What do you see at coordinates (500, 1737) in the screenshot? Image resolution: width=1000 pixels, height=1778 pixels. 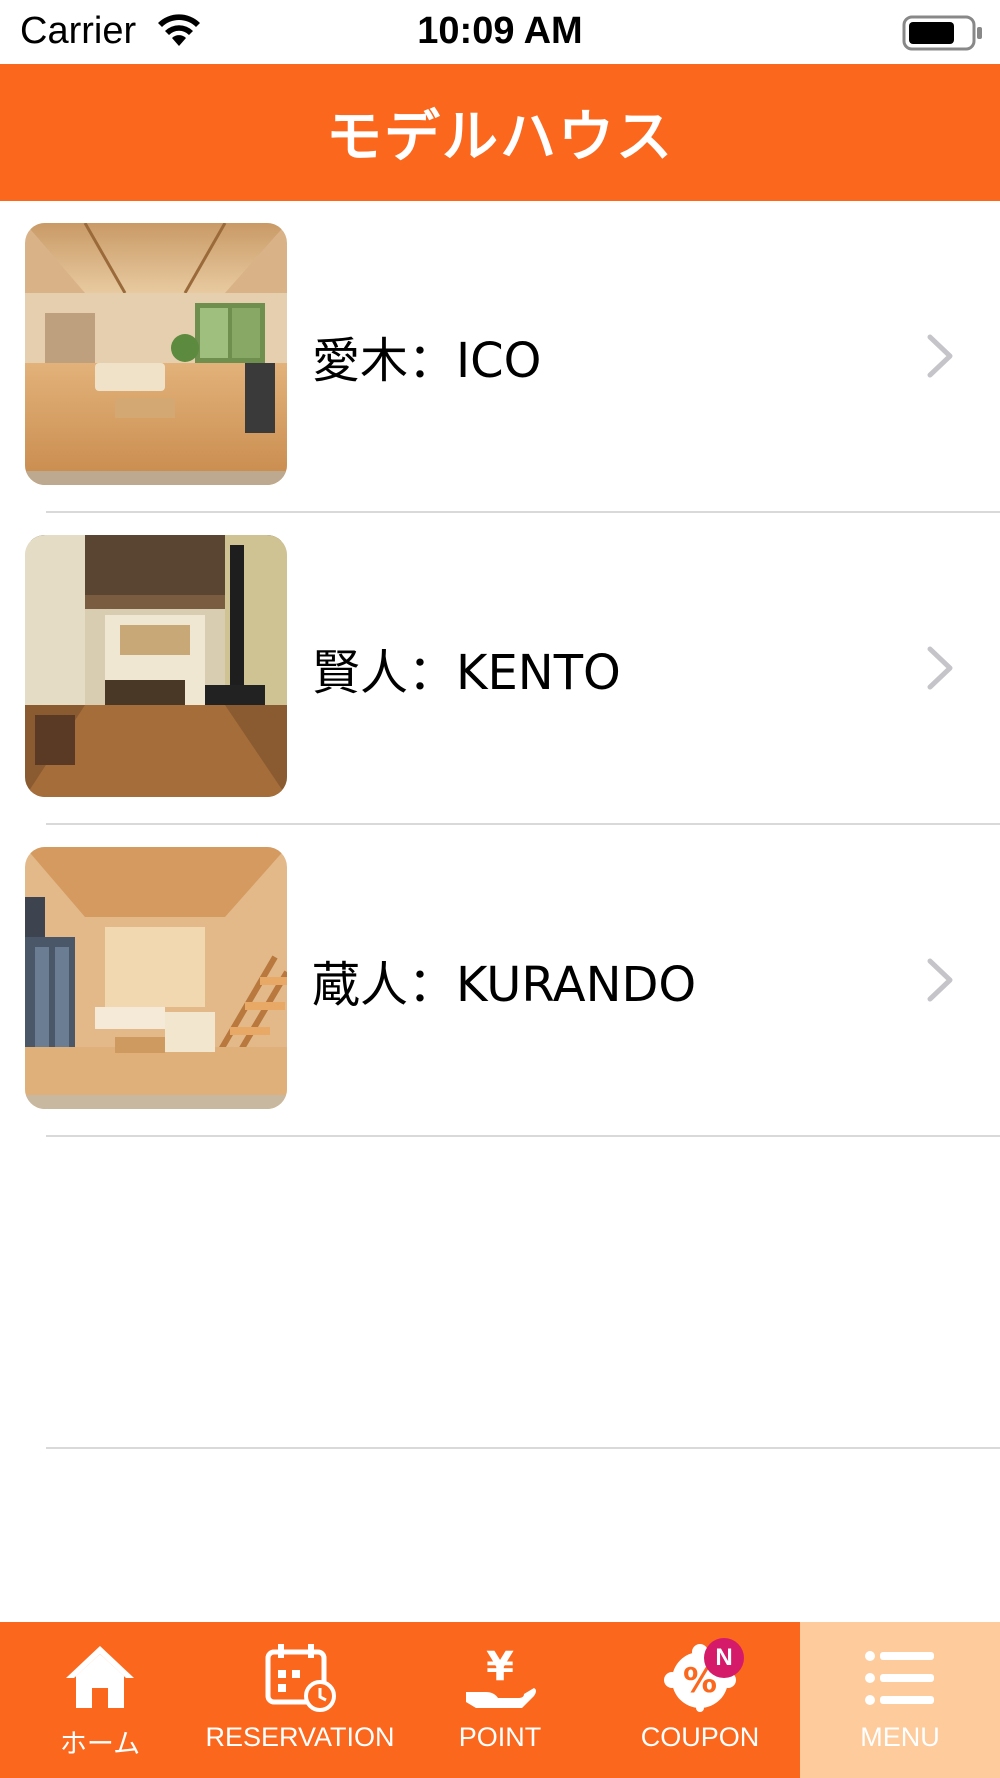 I see `tab-label: POINT` at bounding box center [500, 1737].